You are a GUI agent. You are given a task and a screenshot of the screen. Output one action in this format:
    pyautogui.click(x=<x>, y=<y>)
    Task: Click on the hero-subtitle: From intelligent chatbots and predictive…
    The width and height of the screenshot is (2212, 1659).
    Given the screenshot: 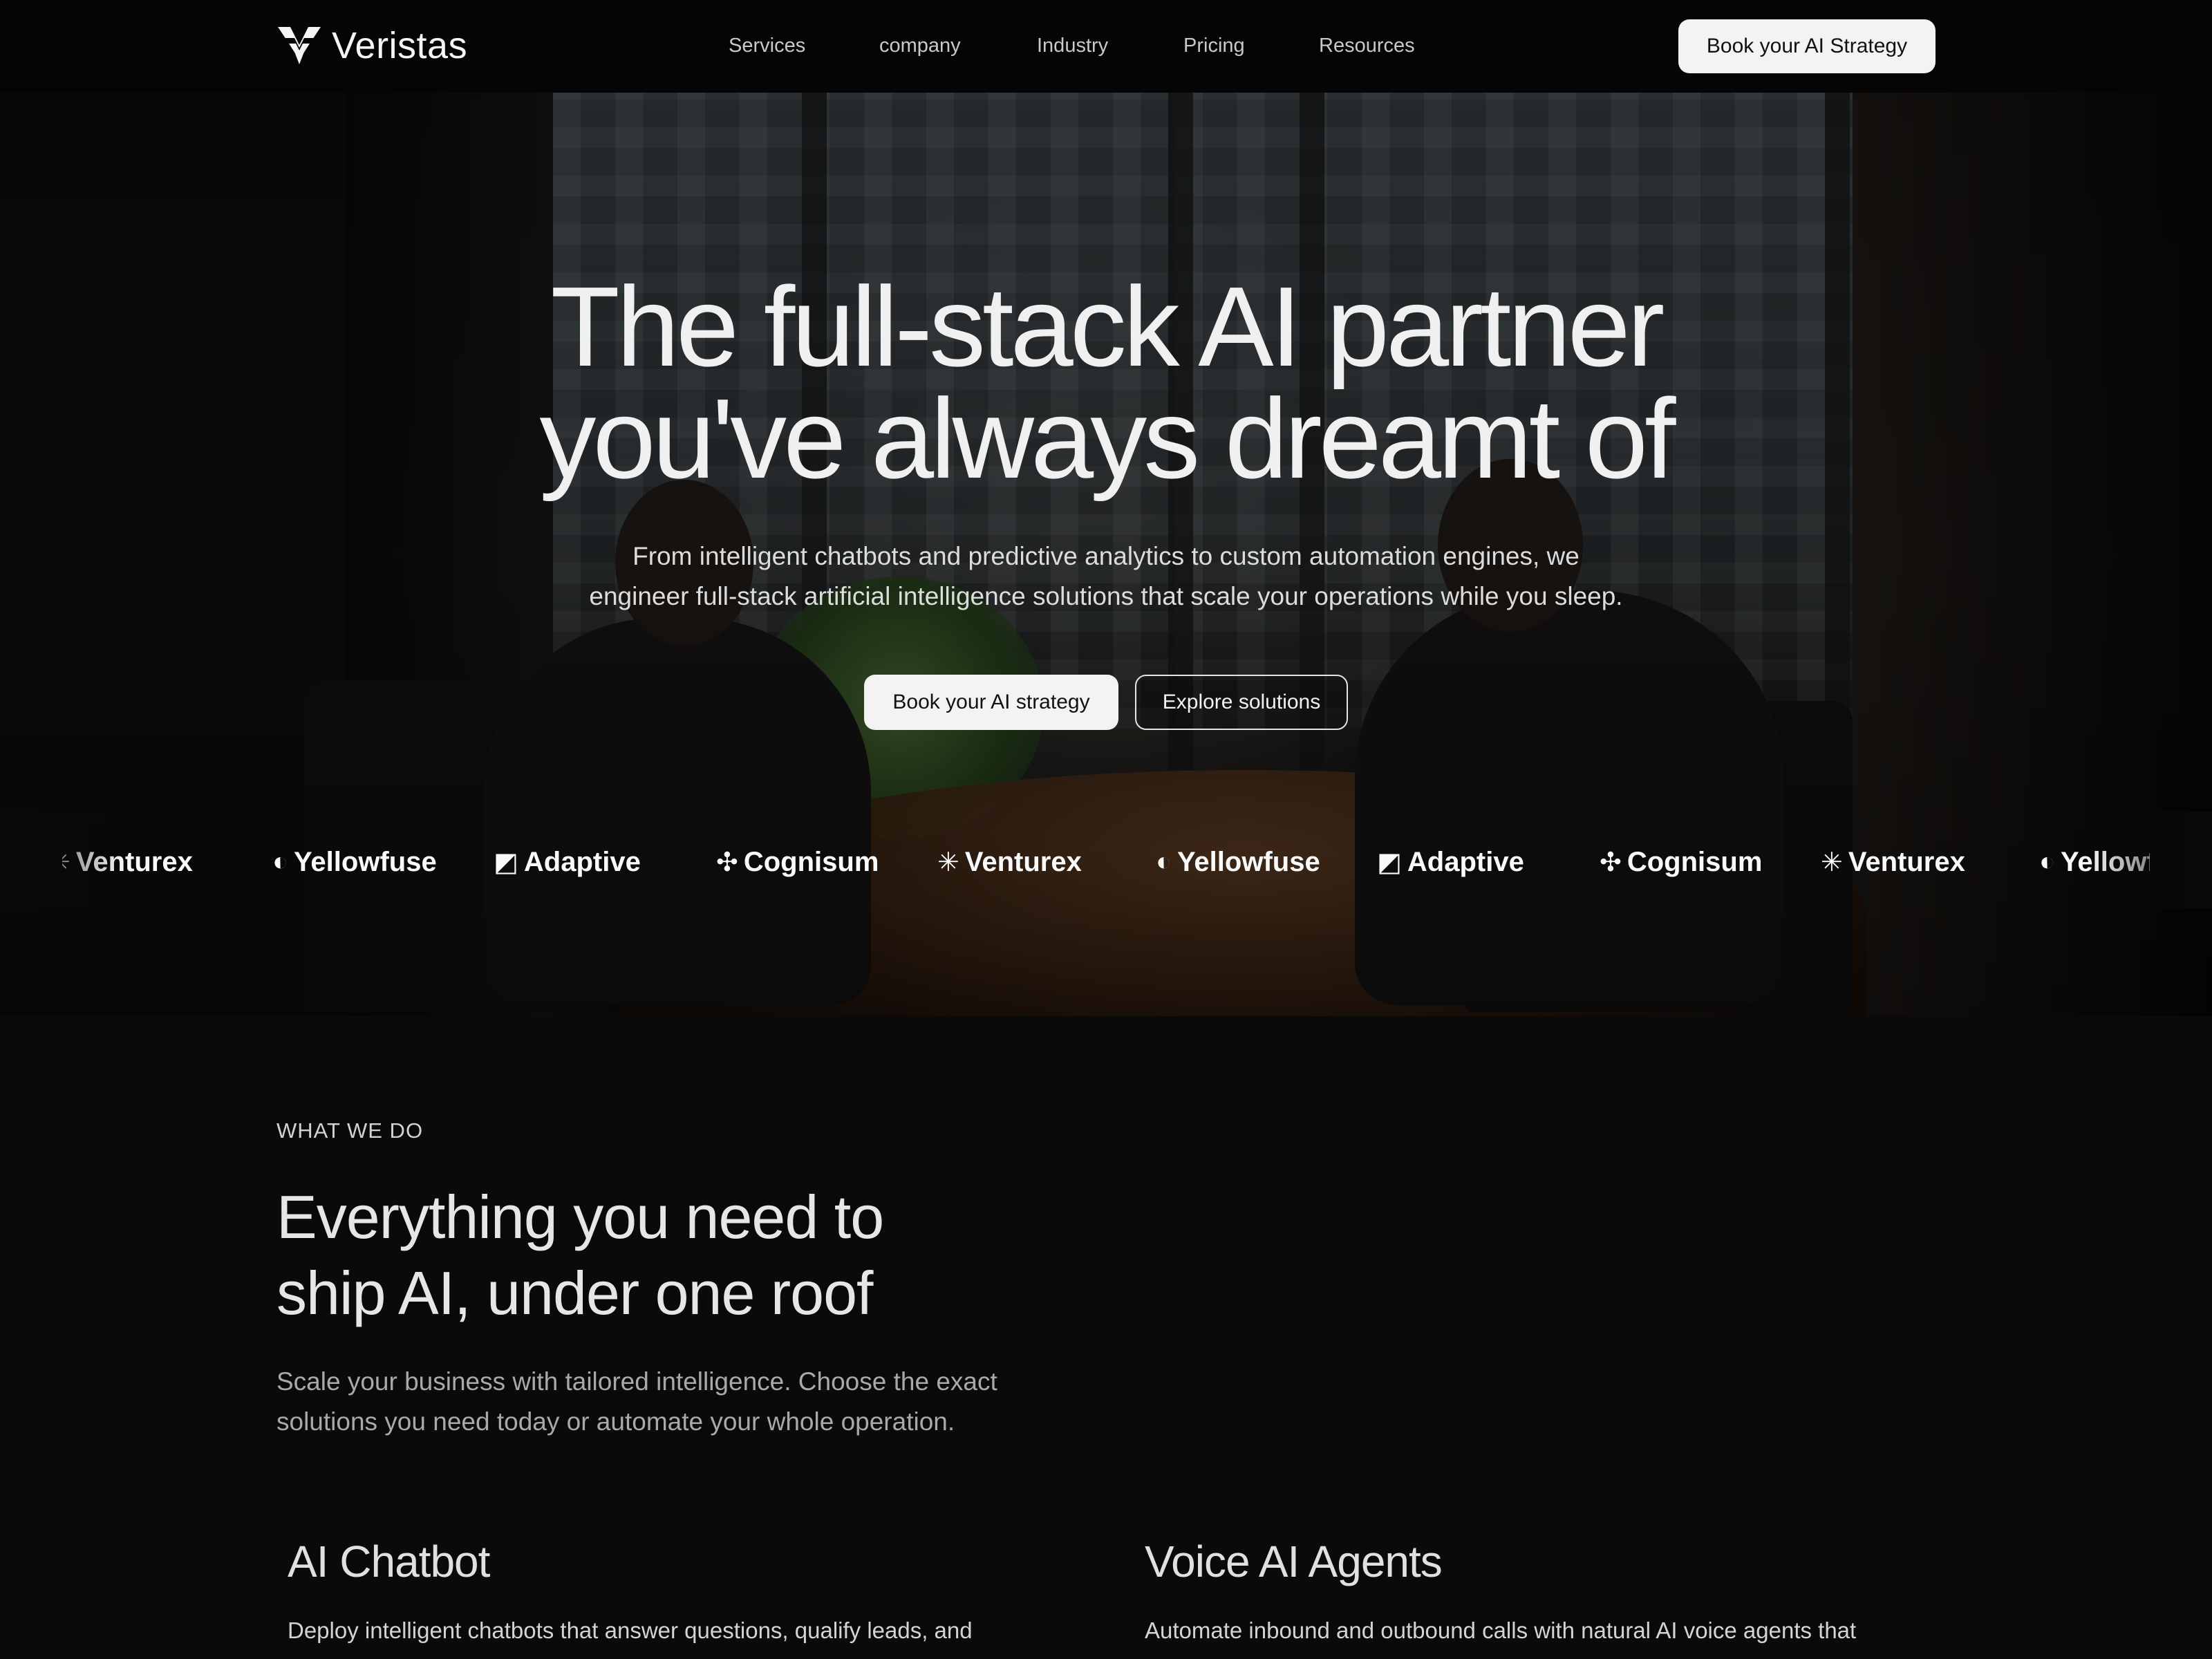 What is the action you would take?
    pyautogui.click(x=1106, y=576)
    